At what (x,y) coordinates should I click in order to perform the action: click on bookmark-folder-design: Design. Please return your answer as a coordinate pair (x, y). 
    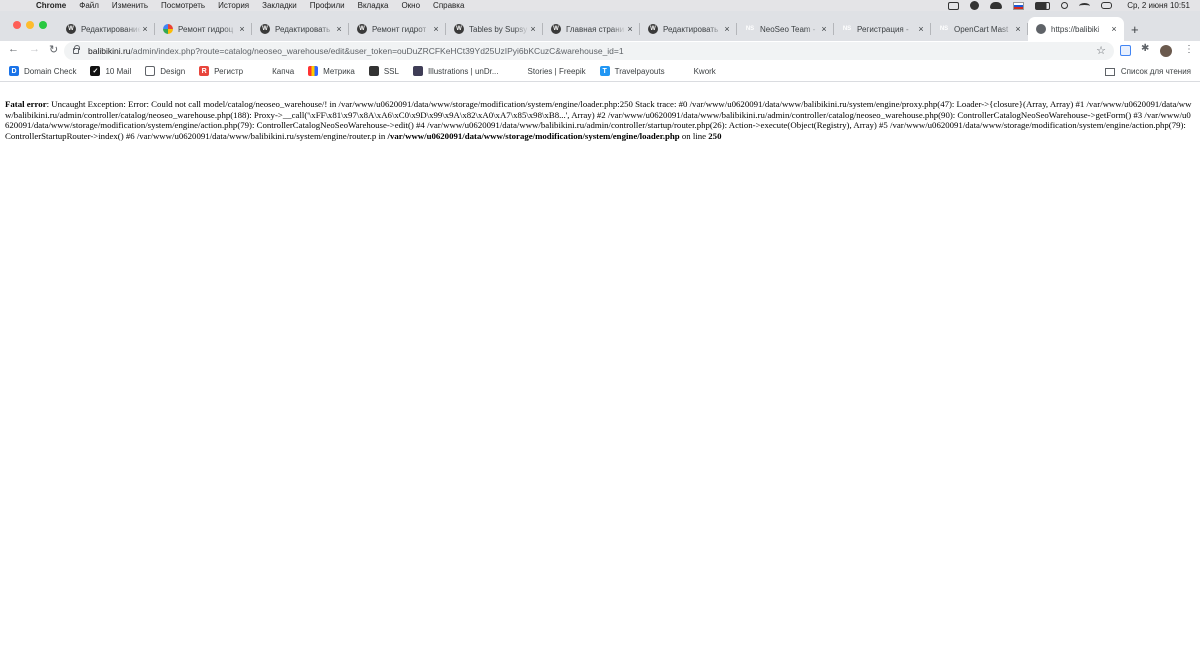
    Looking at the image, I should click on (165, 71).